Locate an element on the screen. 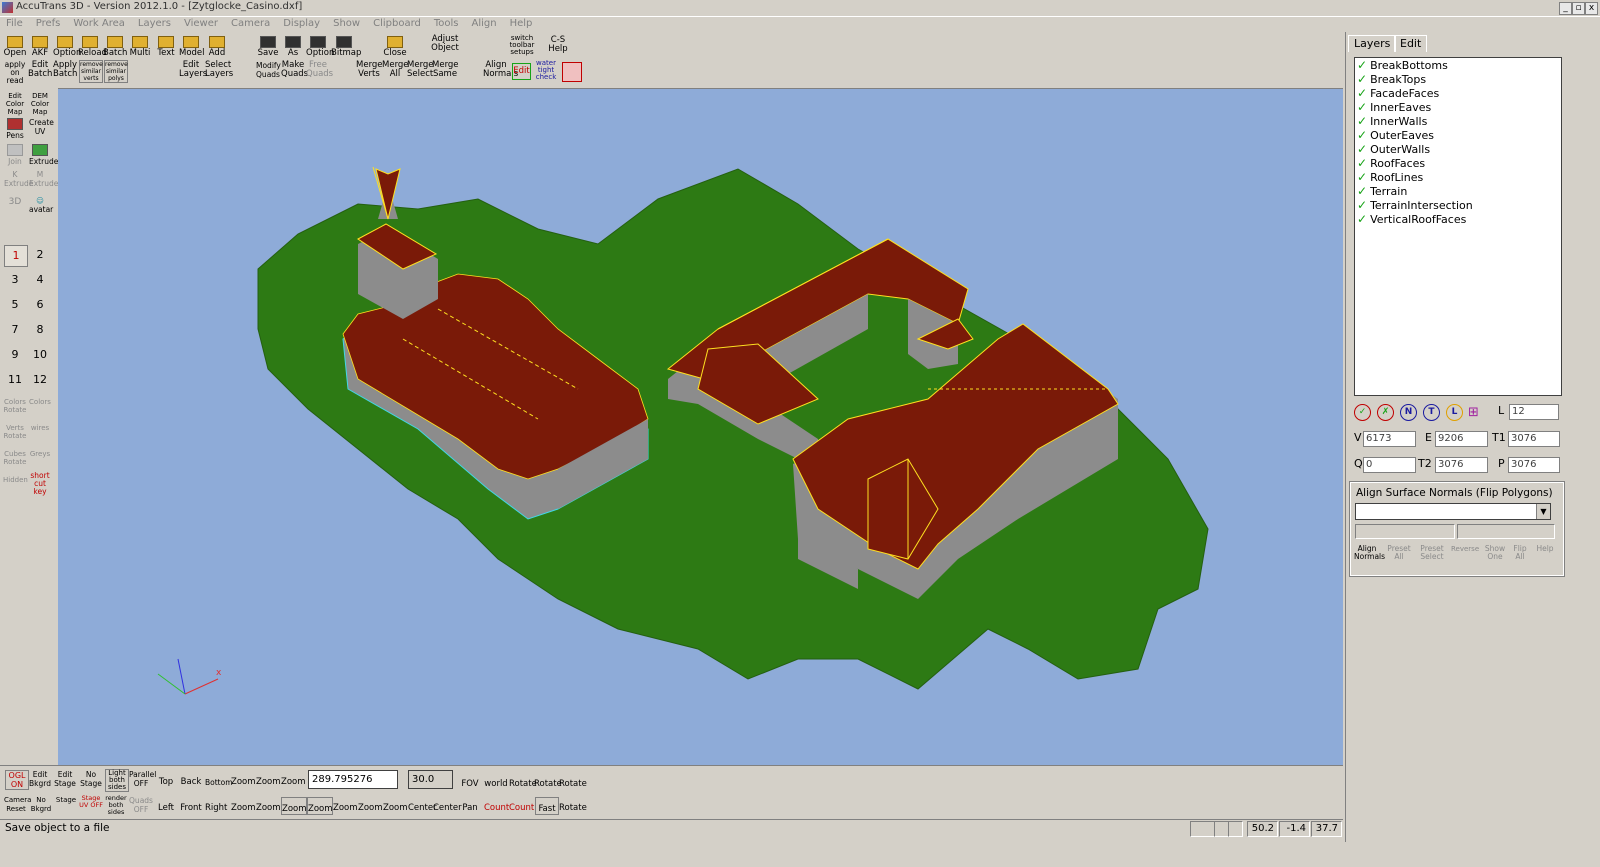  camera-reset-button: Camera Reset is located at coordinates (17, 805).